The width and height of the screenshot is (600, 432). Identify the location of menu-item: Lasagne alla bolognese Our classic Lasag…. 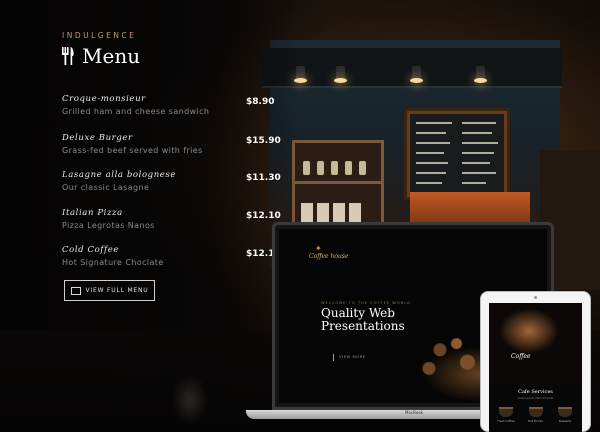
(168, 181).